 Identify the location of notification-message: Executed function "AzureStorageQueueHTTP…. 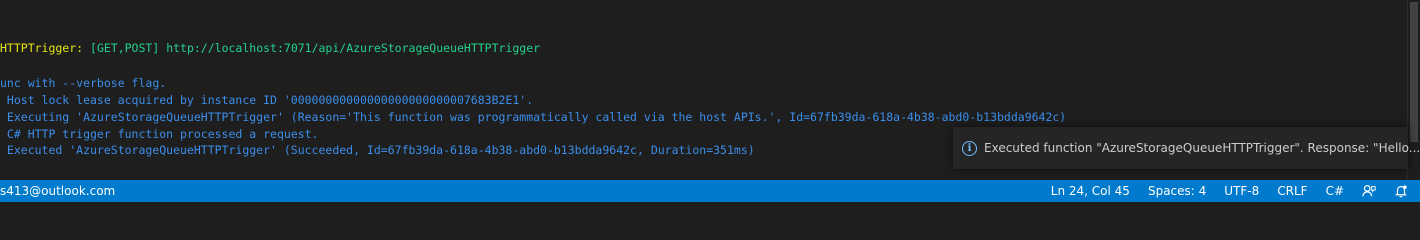
(1202, 148).